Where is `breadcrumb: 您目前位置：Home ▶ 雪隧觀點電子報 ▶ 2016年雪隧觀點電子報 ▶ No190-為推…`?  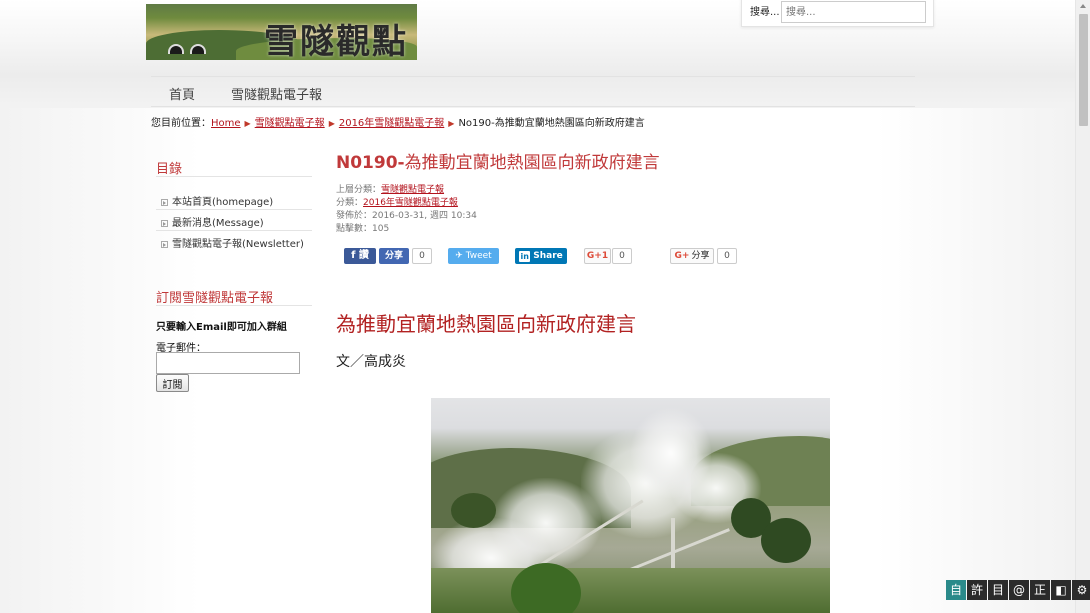
breadcrumb: 您目前位置：Home ▶ 雪隧觀點電子報 ▶ 2016年雪隧觀點電子報 ▶ No190-為推… is located at coordinates (398, 121).